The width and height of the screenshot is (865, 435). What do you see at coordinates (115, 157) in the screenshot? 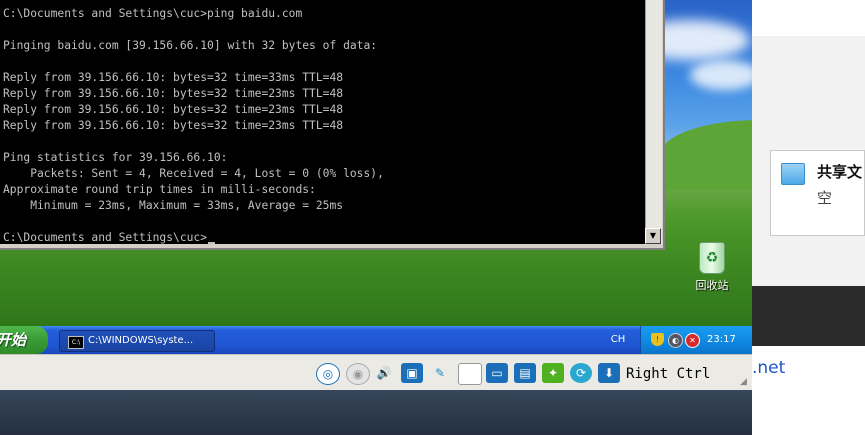
I see `console-line: Ping statistics for 39.156.66.10:` at bounding box center [115, 157].